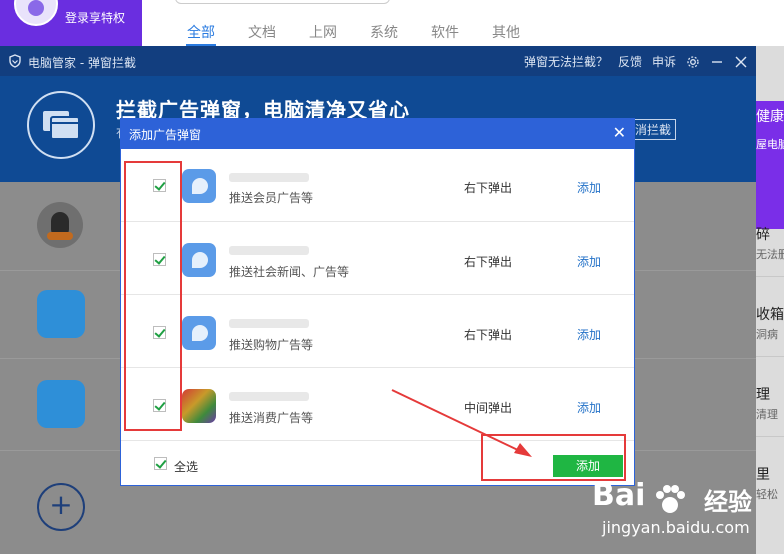 The height and width of the screenshot is (554, 784). I want to click on background-app-header: 登录享特权 全部 文档 上网 系统 软件 其他, so click(392, 23).